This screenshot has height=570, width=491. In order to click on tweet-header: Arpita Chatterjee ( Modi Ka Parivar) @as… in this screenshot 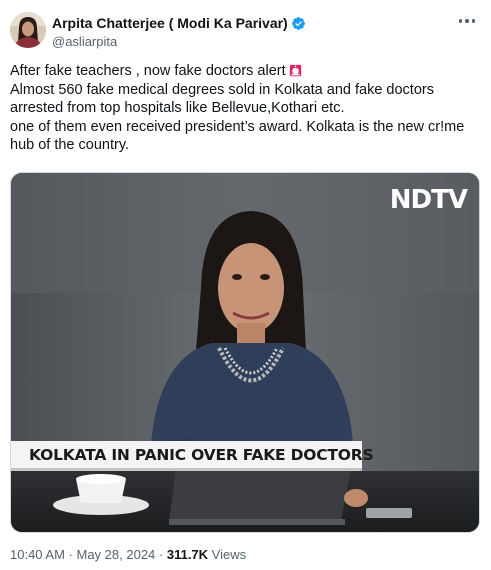, I will do `click(245, 30)`.